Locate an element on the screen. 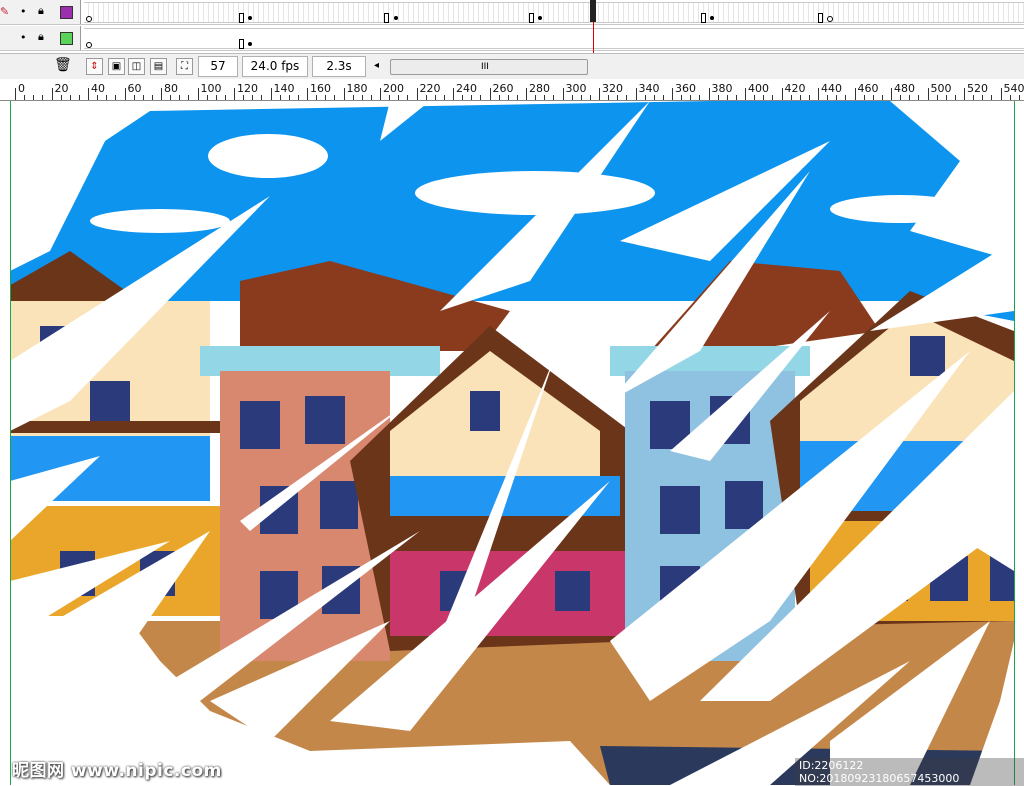 The image size is (1024, 786). ruler-label: 540 is located at coordinates (1014, 88).